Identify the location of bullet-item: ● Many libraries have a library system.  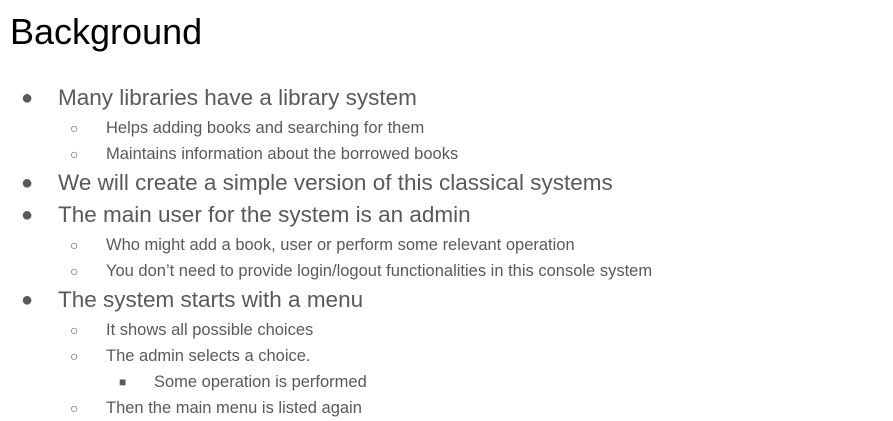
(219, 98).